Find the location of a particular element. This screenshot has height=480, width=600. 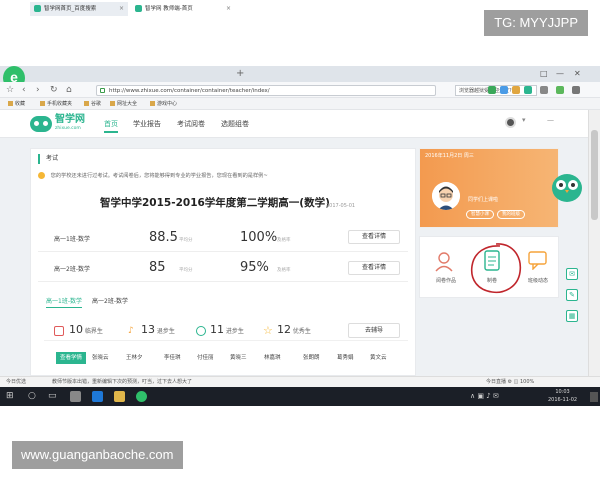

more-icon is located at coordinates (576, 90).